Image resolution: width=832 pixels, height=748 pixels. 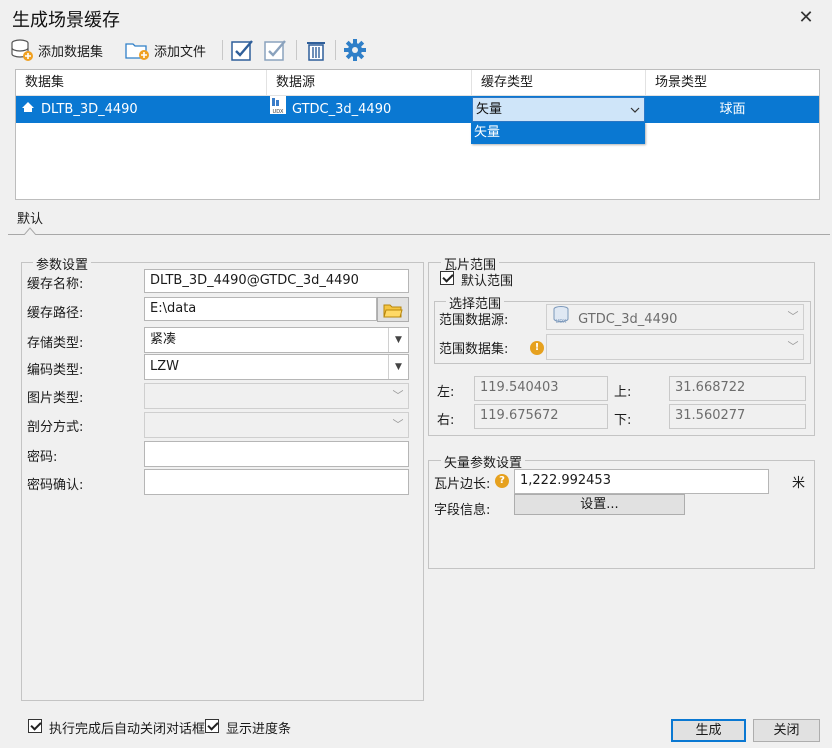 What do you see at coordinates (416, 51) in the screenshot?
I see `toolbar: 添加数据集 添加文件` at bounding box center [416, 51].